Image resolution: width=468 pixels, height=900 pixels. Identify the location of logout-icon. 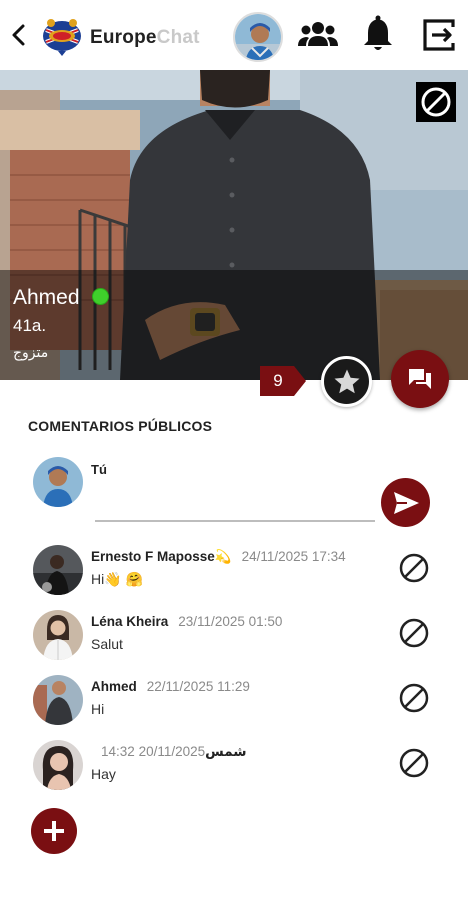
(439, 35).